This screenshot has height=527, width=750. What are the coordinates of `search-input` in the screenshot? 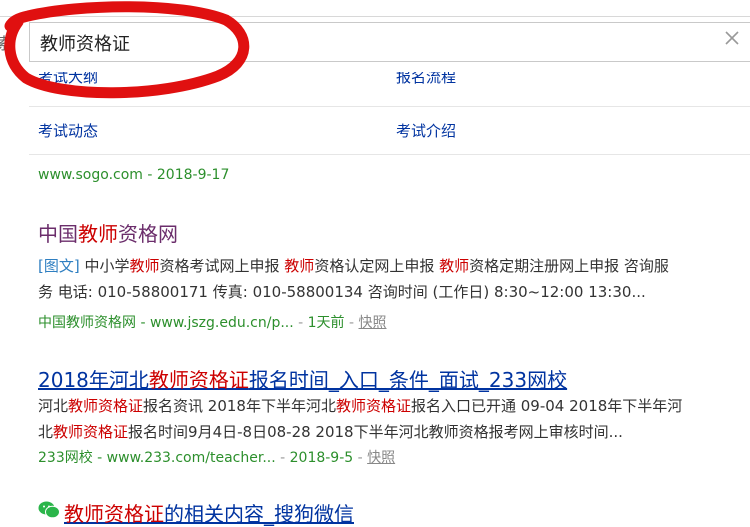 It's located at (389, 42).